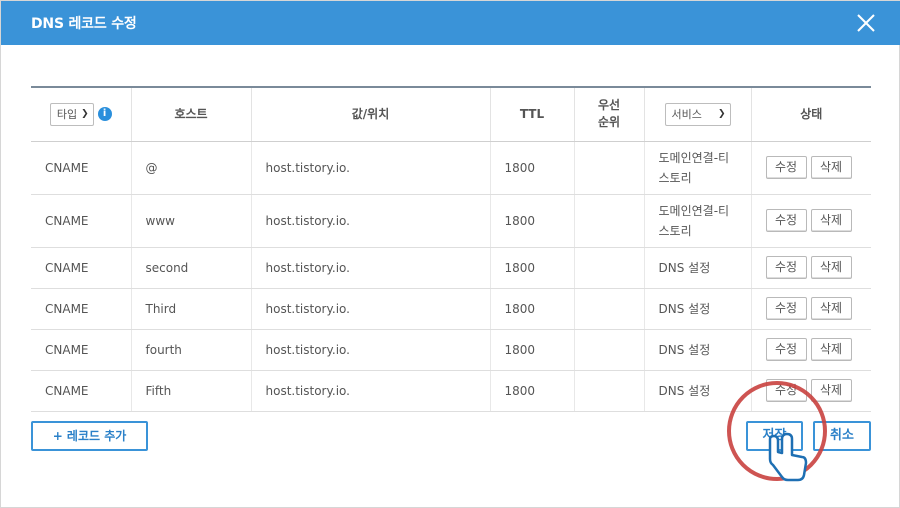 The width and height of the screenshot is (900, 508). I want to click on value-header: 값/위치, so click(371, 115).